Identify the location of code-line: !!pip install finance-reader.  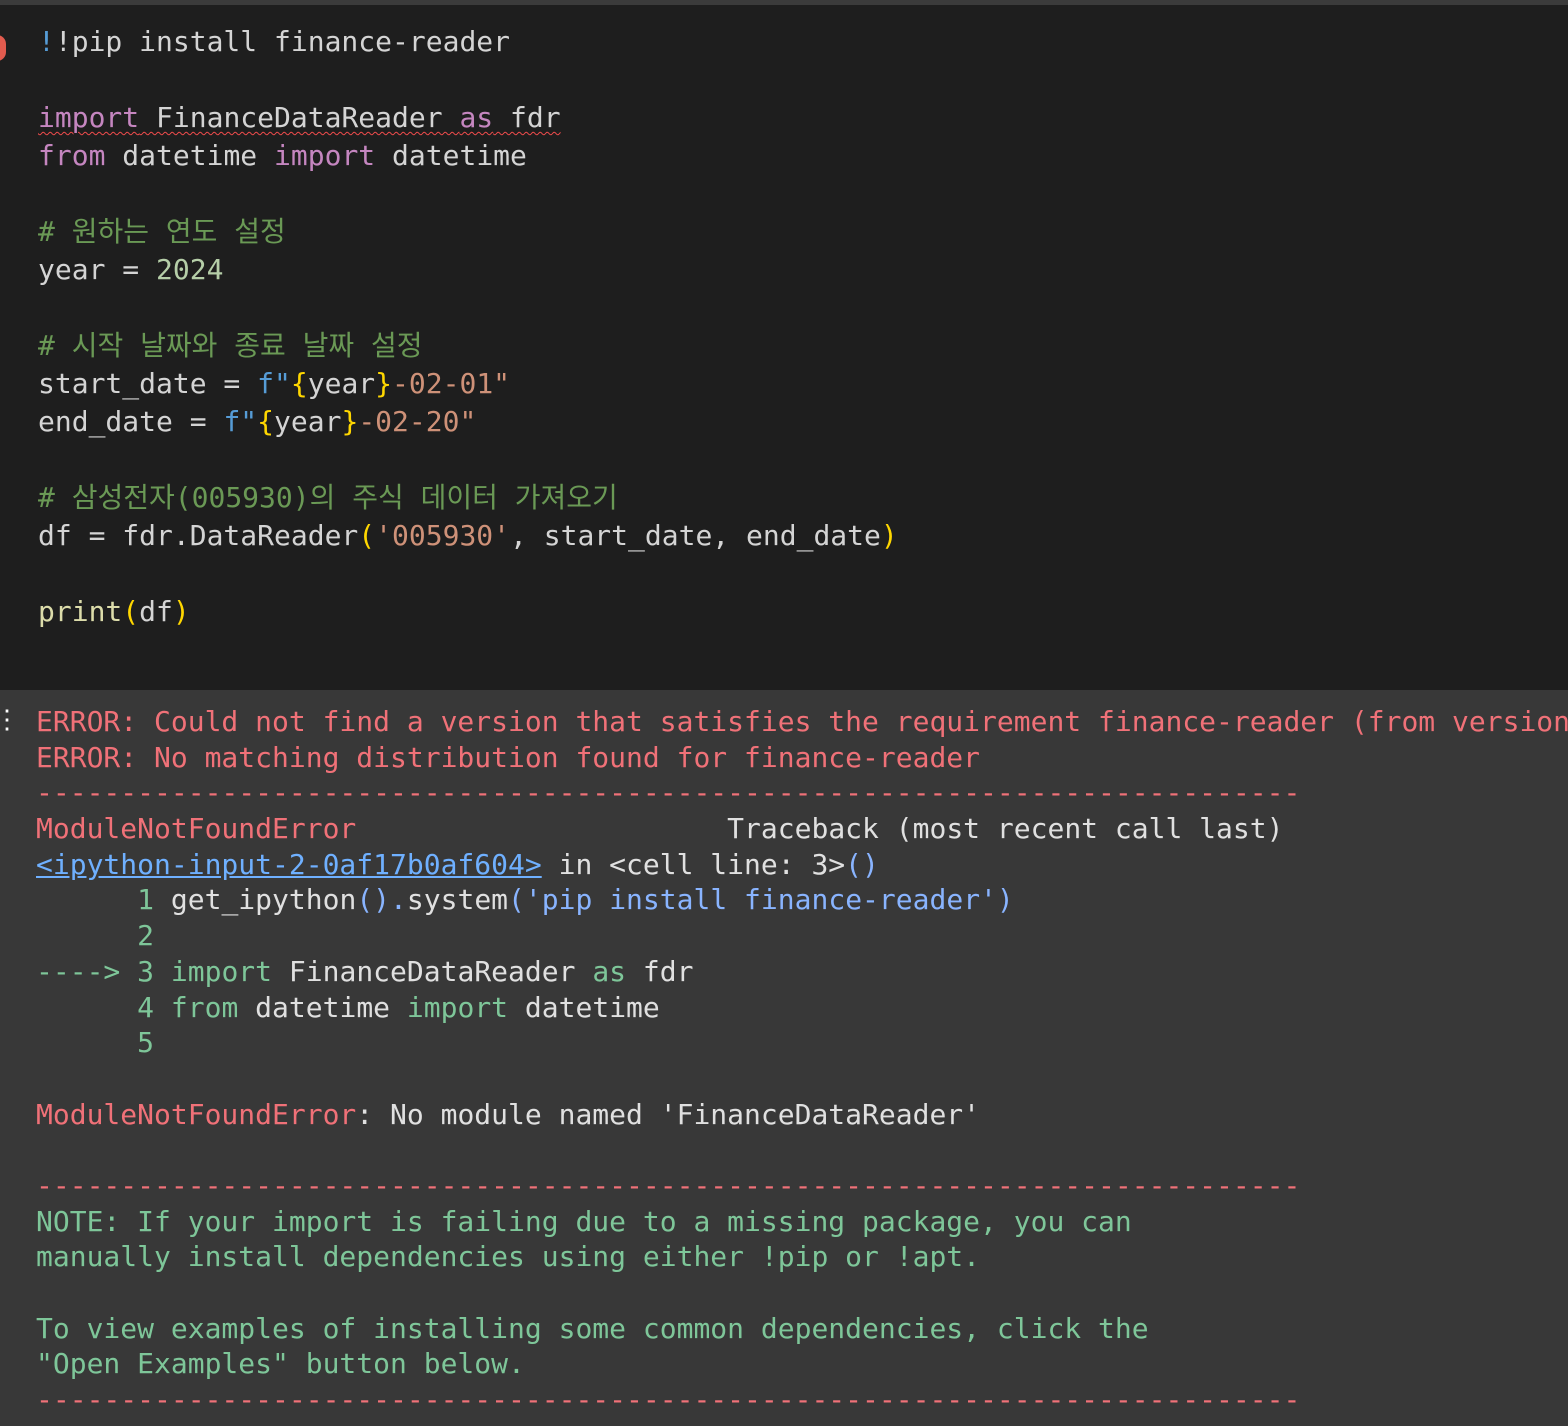
(274, 41).